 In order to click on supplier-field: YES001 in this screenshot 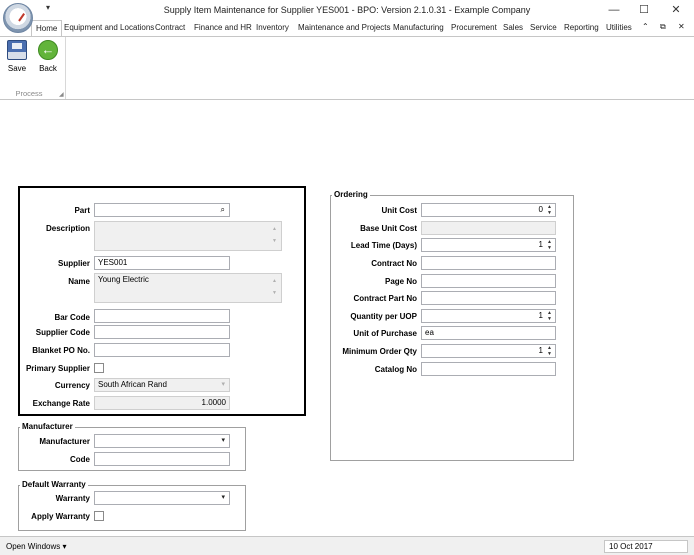, I will do `click(162, 263)`.